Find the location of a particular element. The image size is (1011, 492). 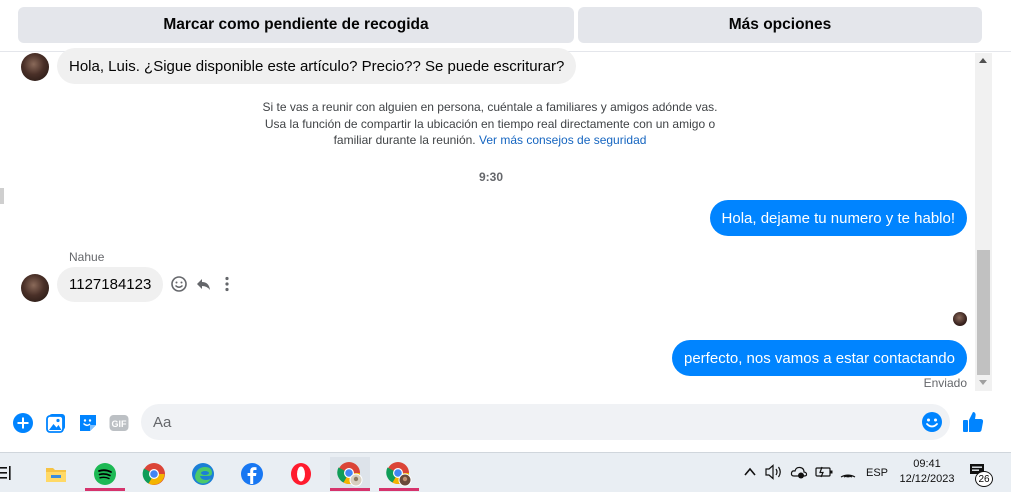

message-input-container is located at coordinates (545, 422).